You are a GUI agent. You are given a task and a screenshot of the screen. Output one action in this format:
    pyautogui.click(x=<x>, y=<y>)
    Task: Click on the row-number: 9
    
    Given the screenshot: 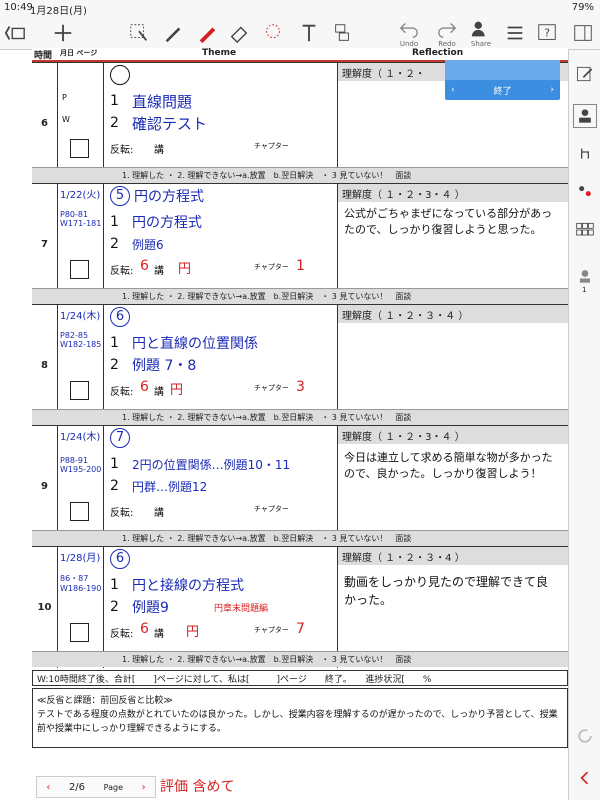 What is the action you would take?
    pyautogui.click(x=45, y=486)
    